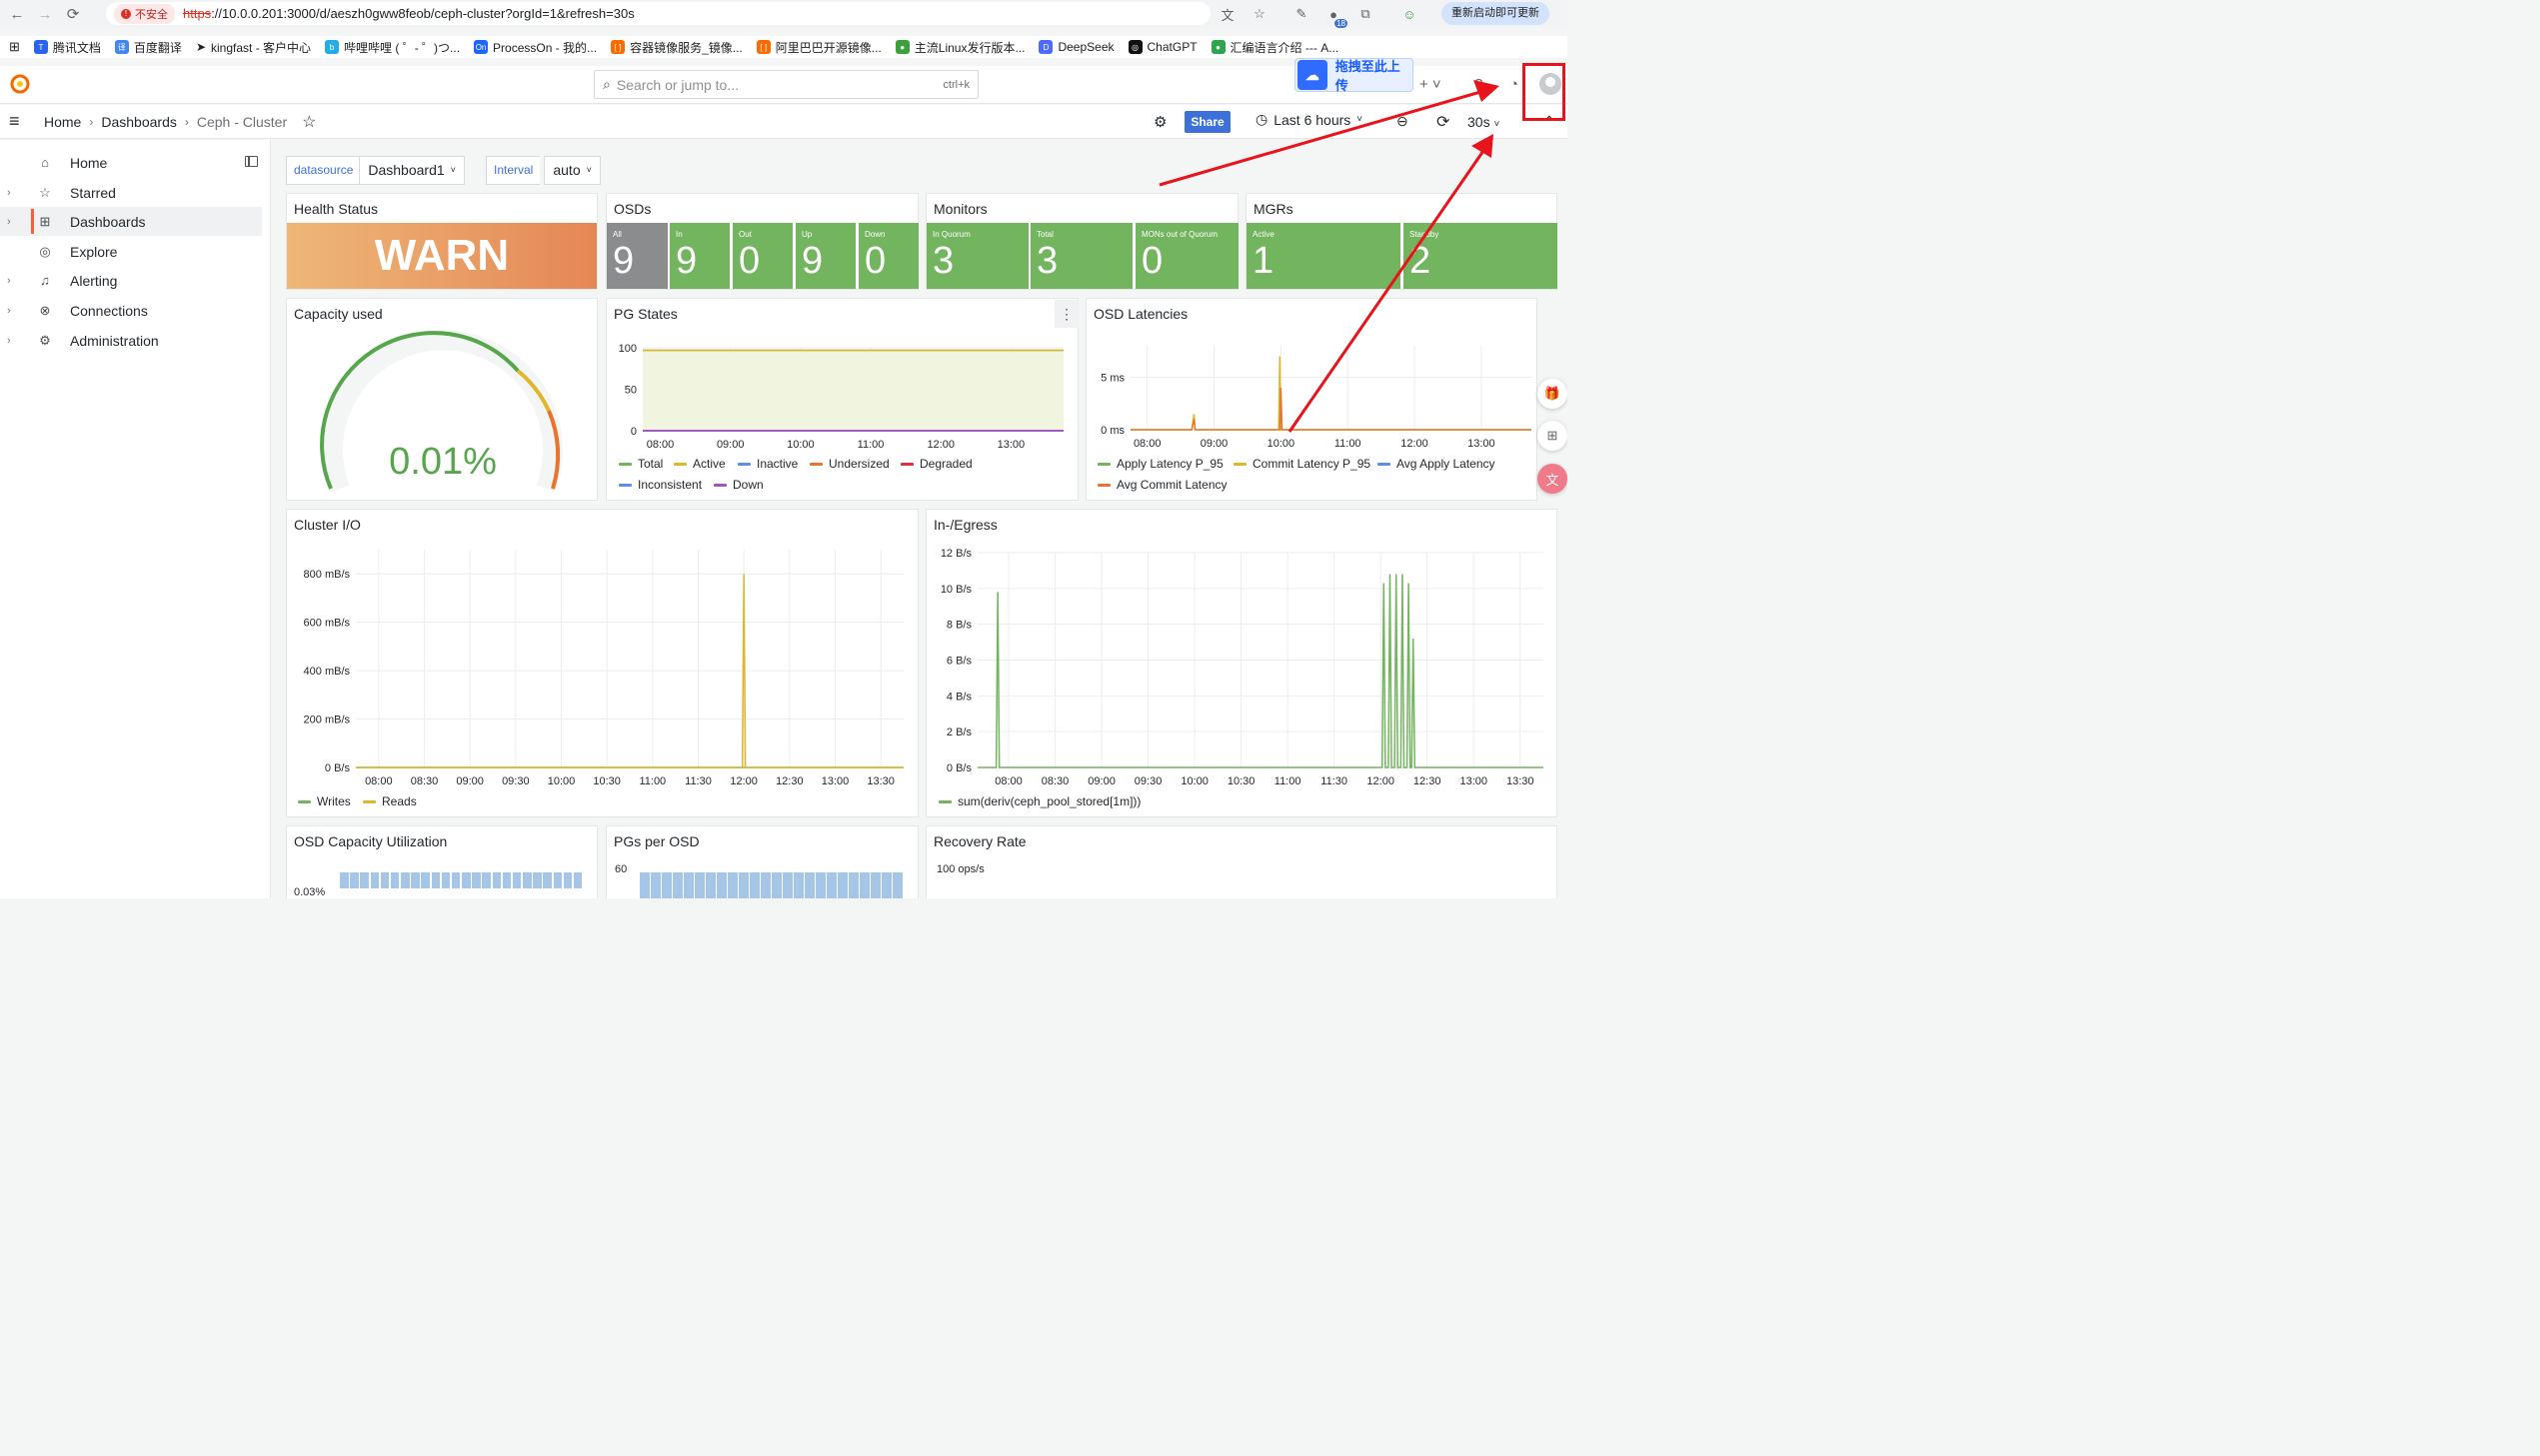 The height and width of the screenshot is (1456, 2540). Describe the element at coordinates (618, 47) in the screenshot. I see `aliyun-icon: [ ]` at that location.